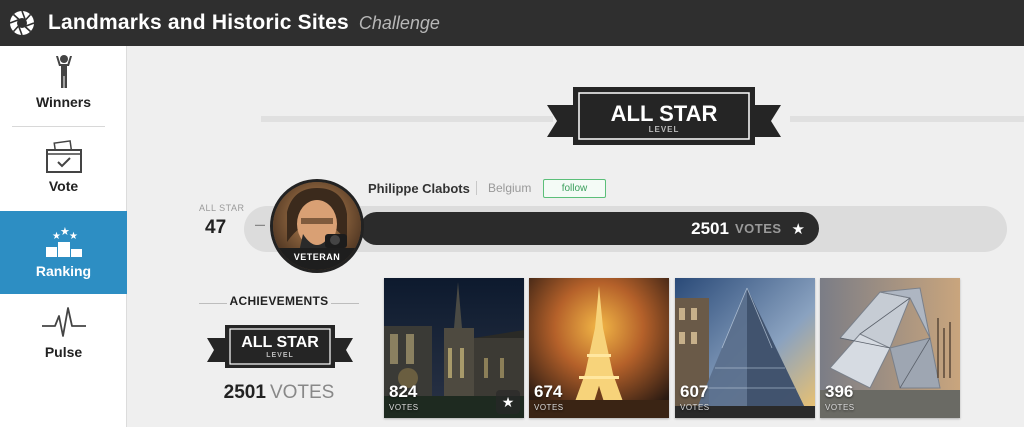 This screenshot has width=1024, height=427. I want to click on pulse-line-icon, so click(63, 322).